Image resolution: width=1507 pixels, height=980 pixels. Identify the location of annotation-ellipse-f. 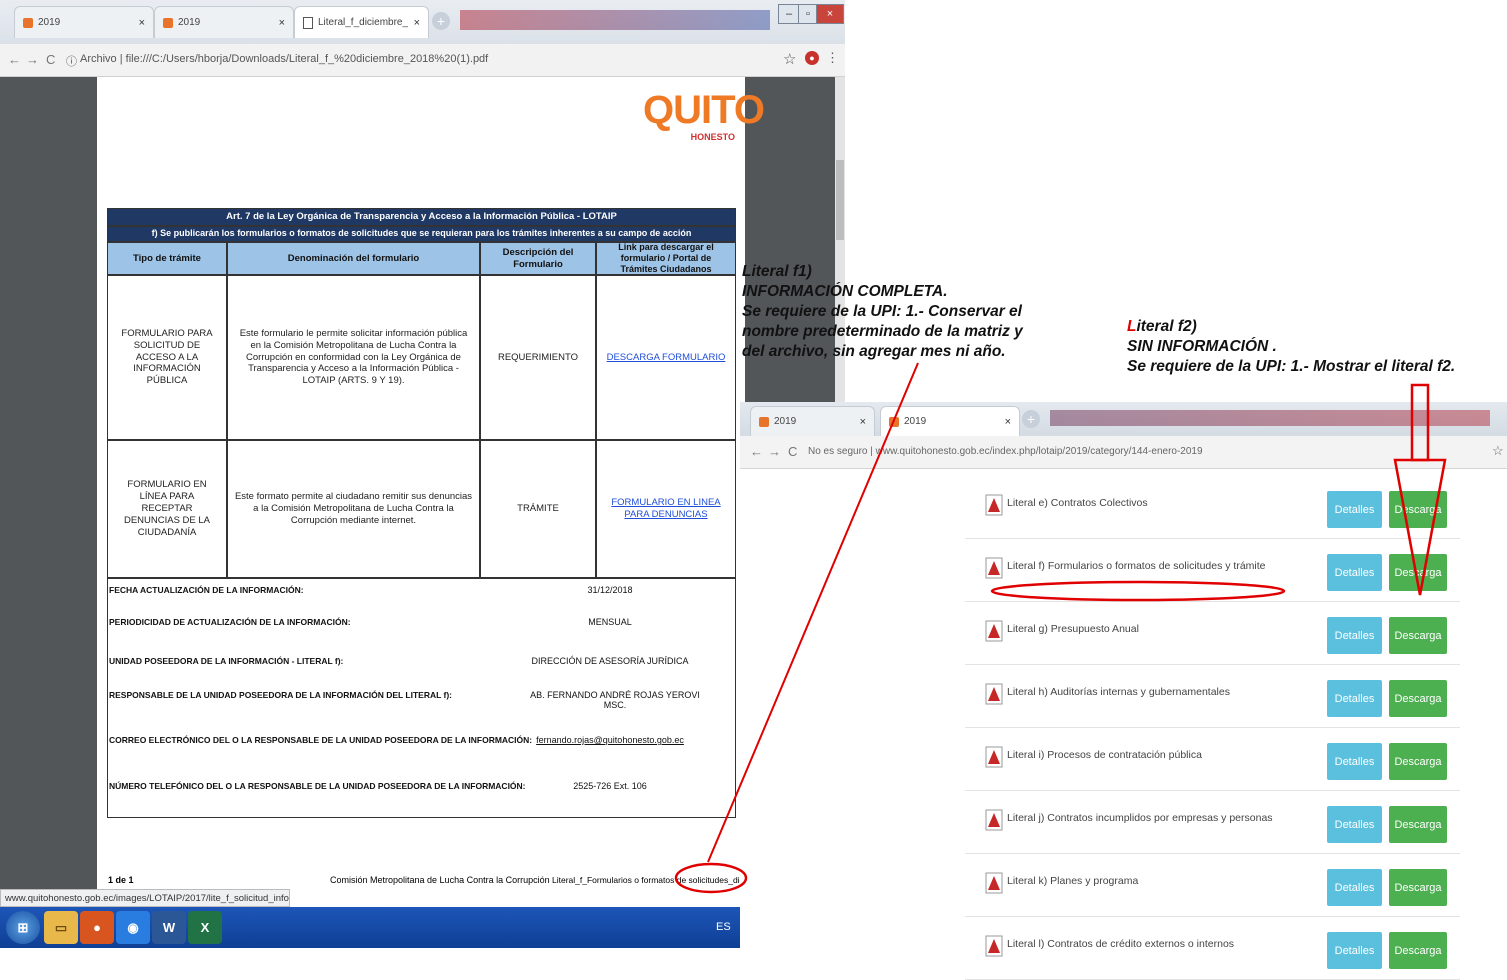
(1138, 591).